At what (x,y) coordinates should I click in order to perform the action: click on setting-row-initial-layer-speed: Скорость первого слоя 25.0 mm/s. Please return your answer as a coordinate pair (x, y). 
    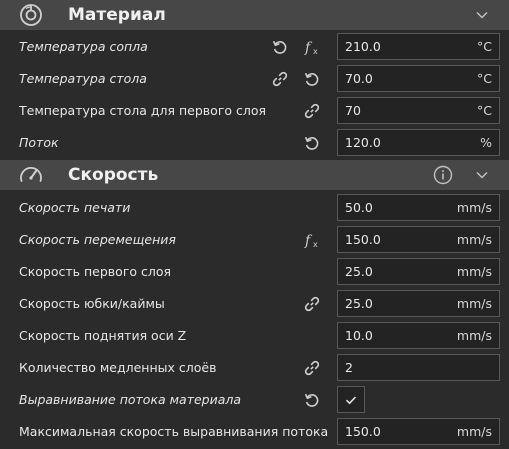
    Looking at the image, I should click on (254, 272).